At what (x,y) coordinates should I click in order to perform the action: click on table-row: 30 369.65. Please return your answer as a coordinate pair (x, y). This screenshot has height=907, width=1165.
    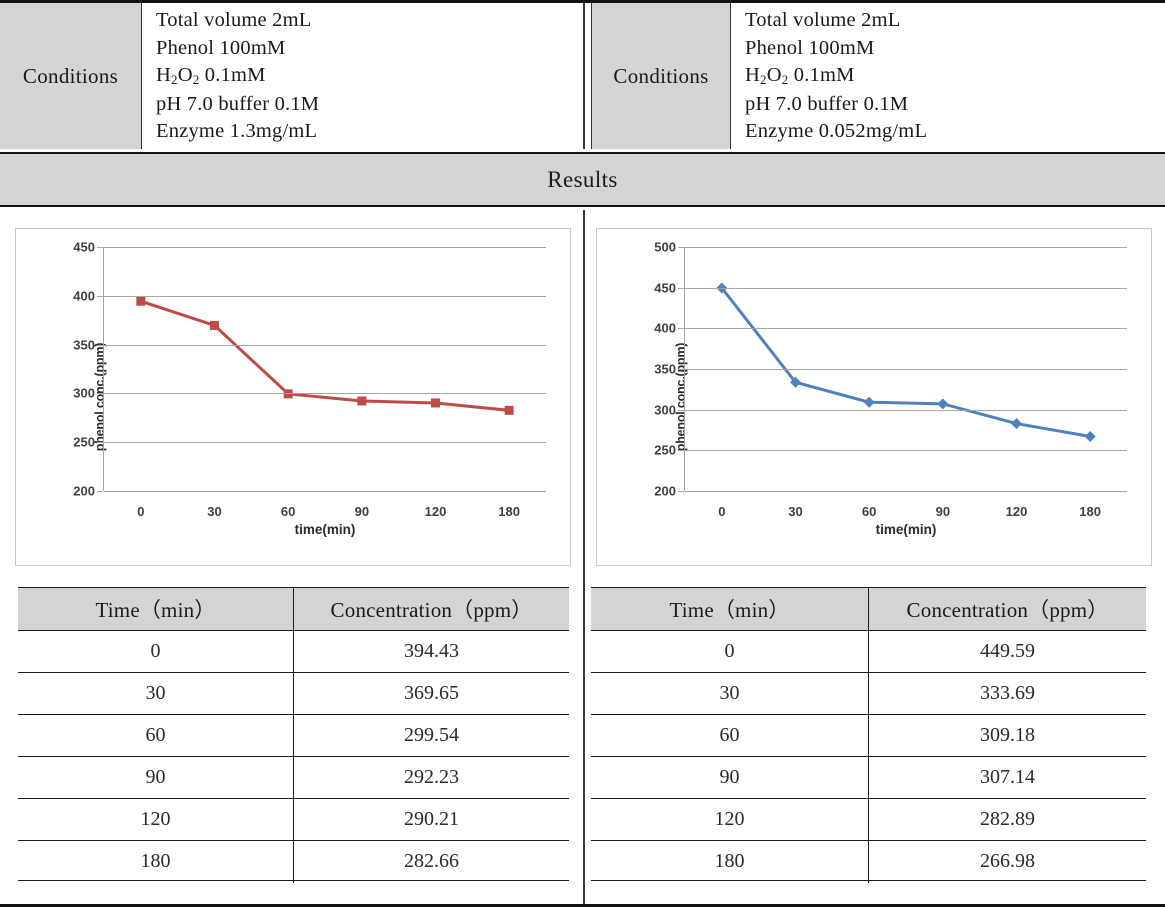
    Looking at the image, I should click on (293, 693).